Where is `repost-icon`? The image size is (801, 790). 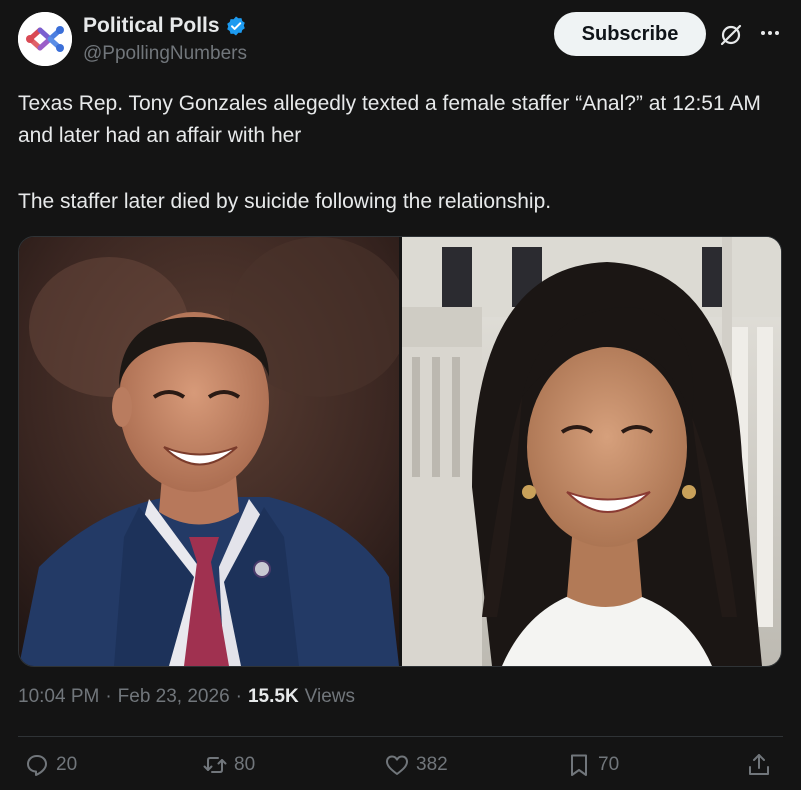 repost-icon is located at coordinates (215, 765).